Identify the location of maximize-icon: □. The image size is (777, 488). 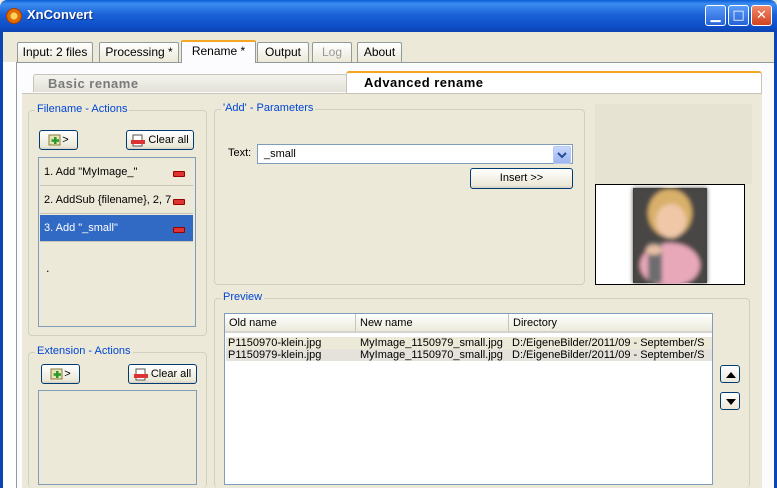
(738, 15).